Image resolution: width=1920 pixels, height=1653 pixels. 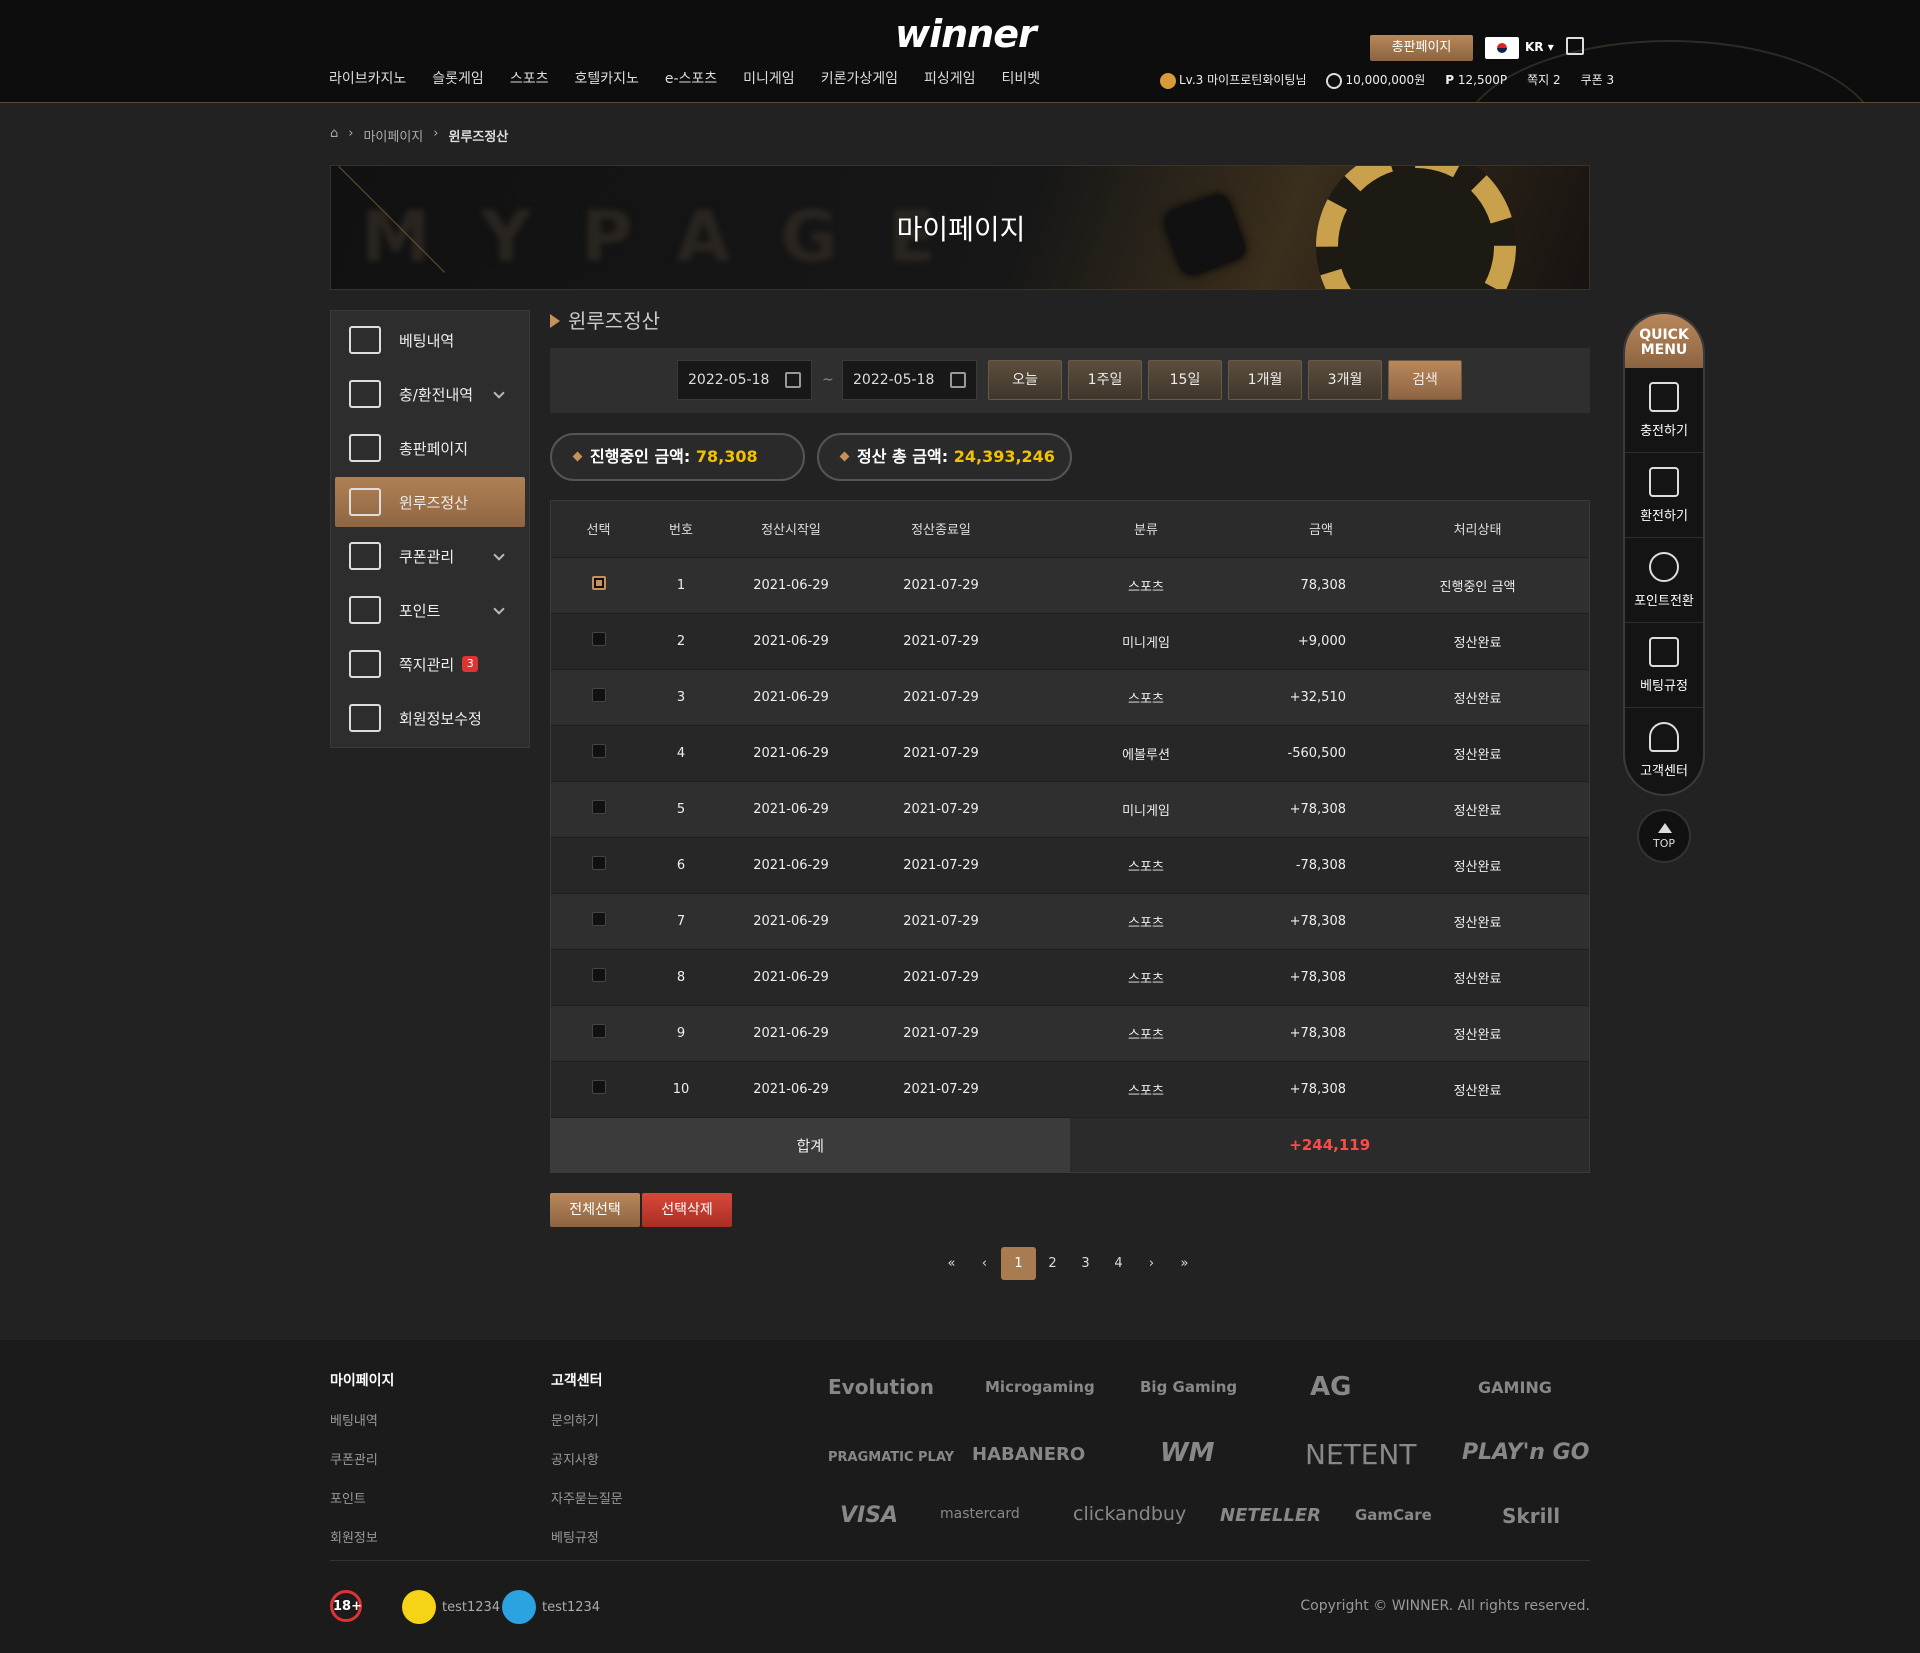 What do you see at coordinates (1070, 640) in the screenshot?
I see `table-row: 2 2021-06-29 2021-07-29 미니게임 +9,000 정산완료` at bounding box center [1070, 640].